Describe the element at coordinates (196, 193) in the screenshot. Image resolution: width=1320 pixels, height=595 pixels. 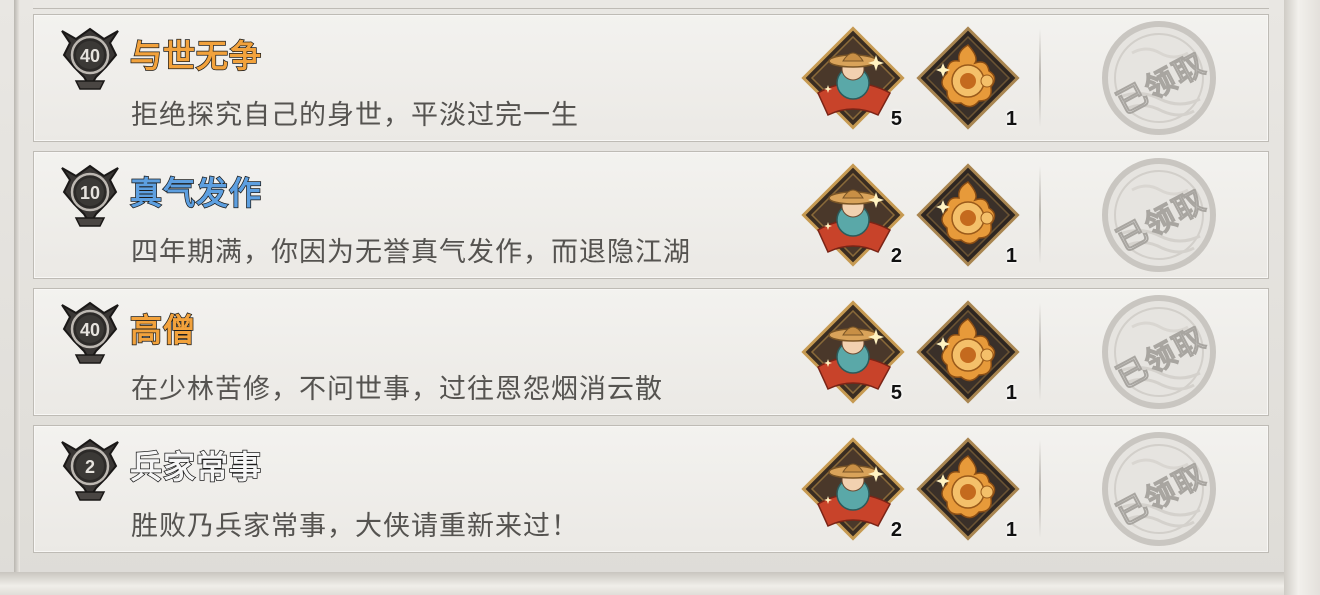
I see `ending-title: 真气发作` at that location.